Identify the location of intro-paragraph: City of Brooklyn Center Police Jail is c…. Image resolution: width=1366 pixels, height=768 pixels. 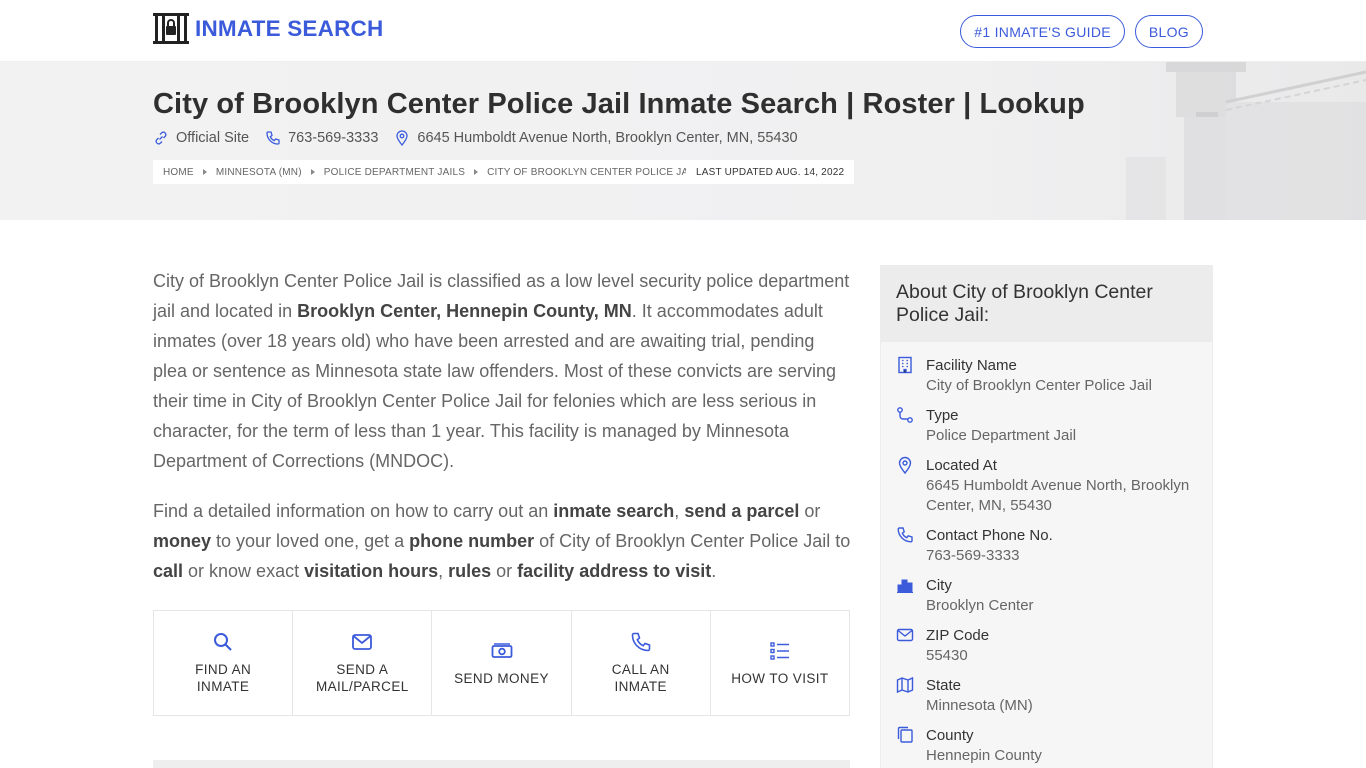
(503, 371).